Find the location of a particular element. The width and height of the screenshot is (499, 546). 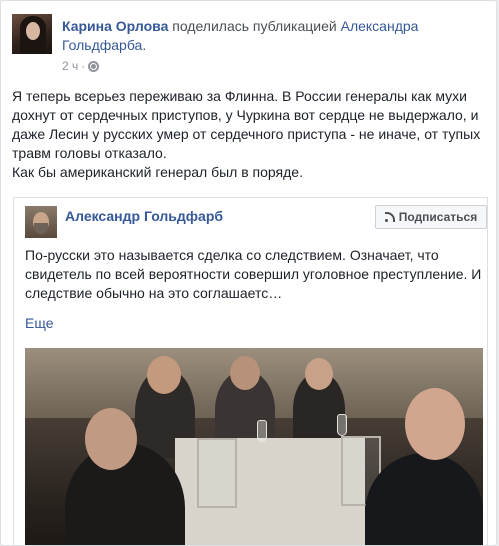

post-text-line: травм головы отказало. is located at coordinates (89, 153).